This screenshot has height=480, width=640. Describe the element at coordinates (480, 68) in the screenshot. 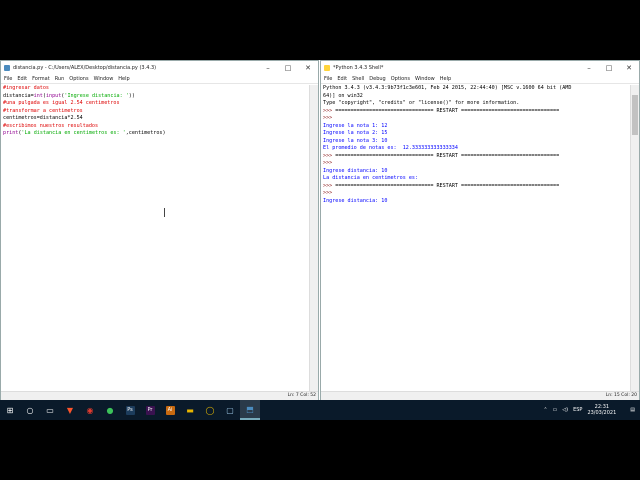

I see `shell-titlebar: *Python 3.4.3 Shell* – □ ✕` at that location.